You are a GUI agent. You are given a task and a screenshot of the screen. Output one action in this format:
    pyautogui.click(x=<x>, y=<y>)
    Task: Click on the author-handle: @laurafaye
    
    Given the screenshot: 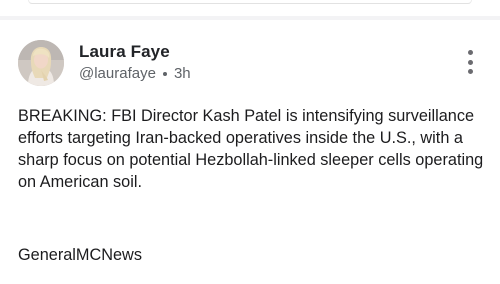 What is the action you would take?
    pyautogui.click(x=117, y=73)
    